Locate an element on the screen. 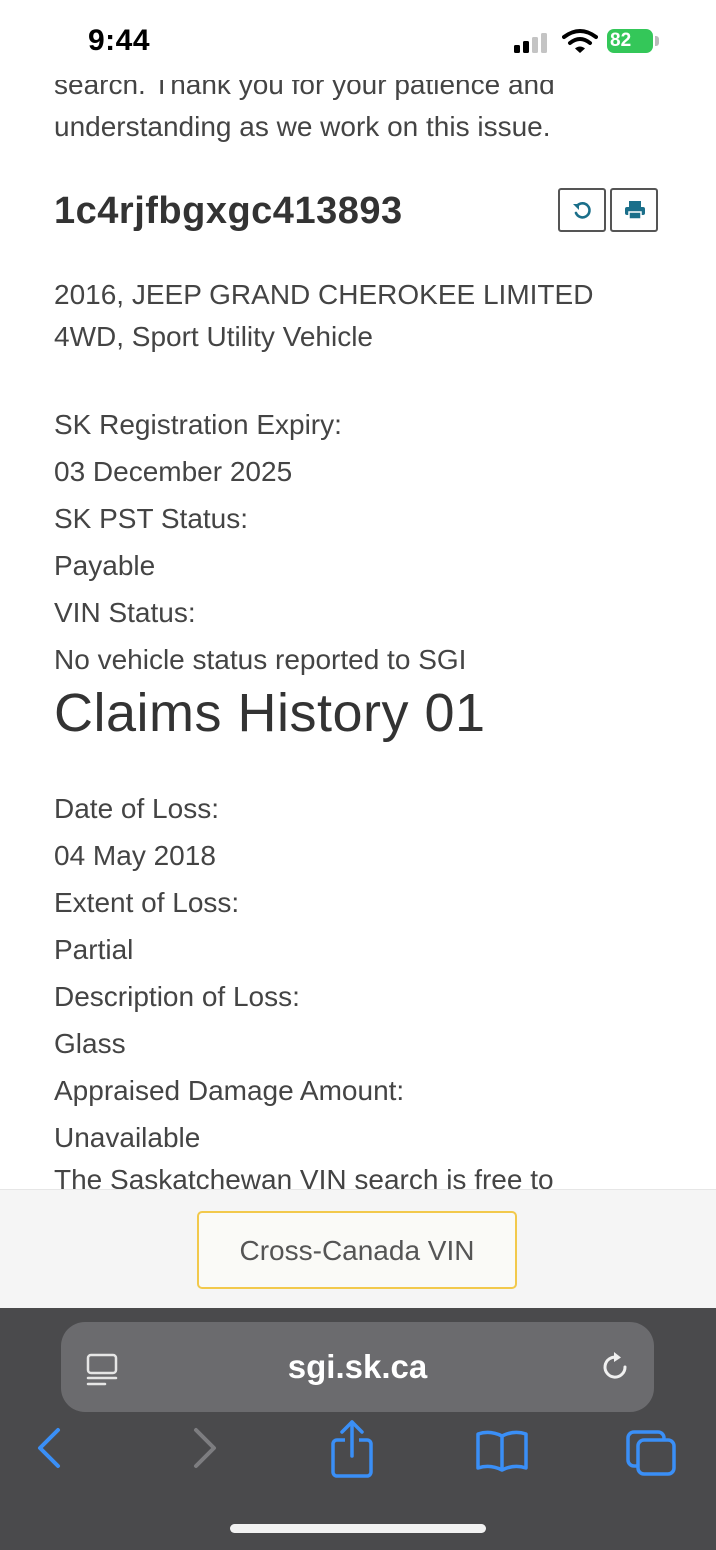 Image resolution: width=716 pixels, height=1550 pixels. home-indicator is located at coordinates (358, 1528).